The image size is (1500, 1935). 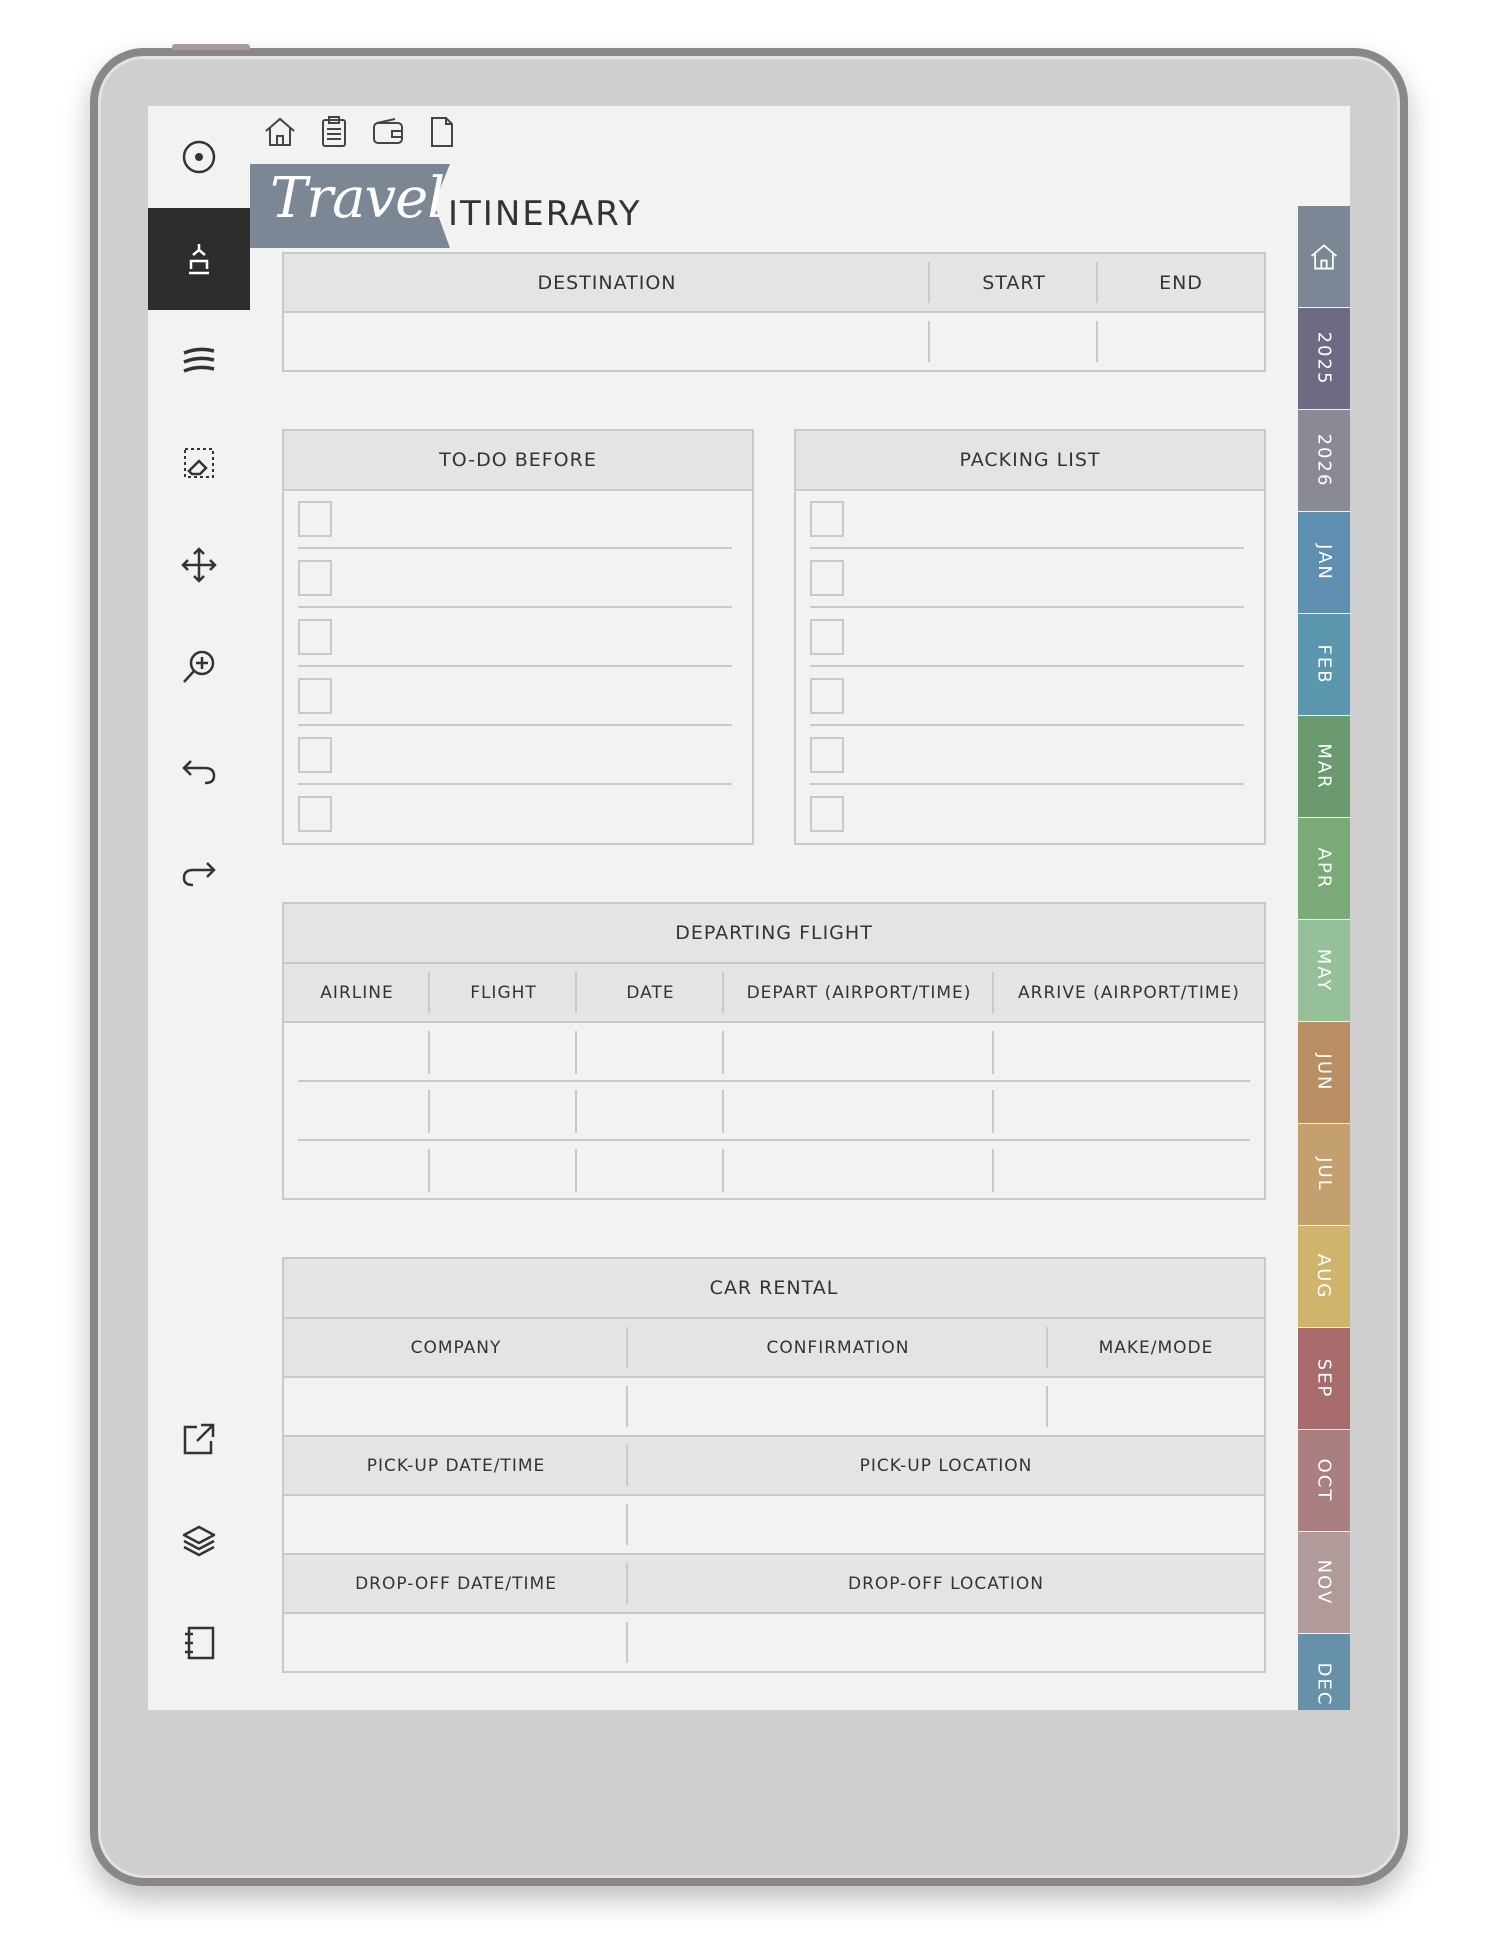 I want to click on tab-dec: DEC, so click(x=1324, y=1672).